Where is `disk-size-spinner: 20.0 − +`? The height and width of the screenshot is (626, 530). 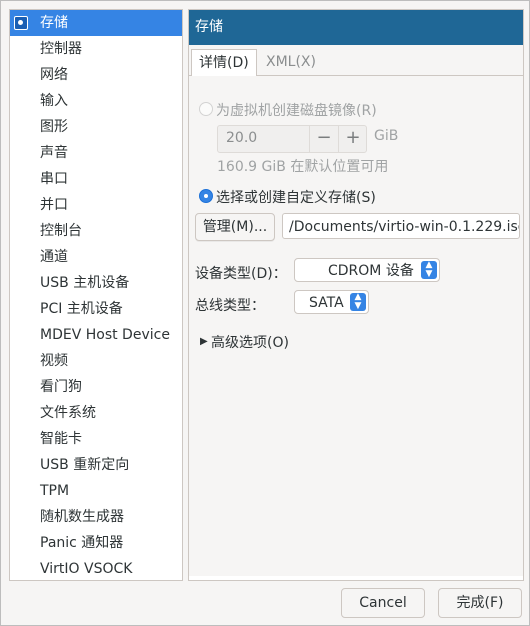 disk-size-spinner: 20.0 − + is located at coordinates (292, 139).